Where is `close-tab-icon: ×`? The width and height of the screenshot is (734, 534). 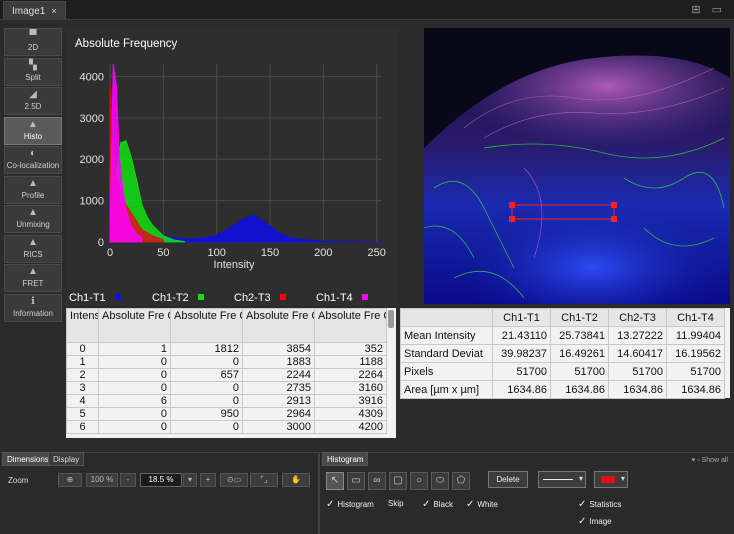
close-tab-icon: × is located at coordinates (53, 11).